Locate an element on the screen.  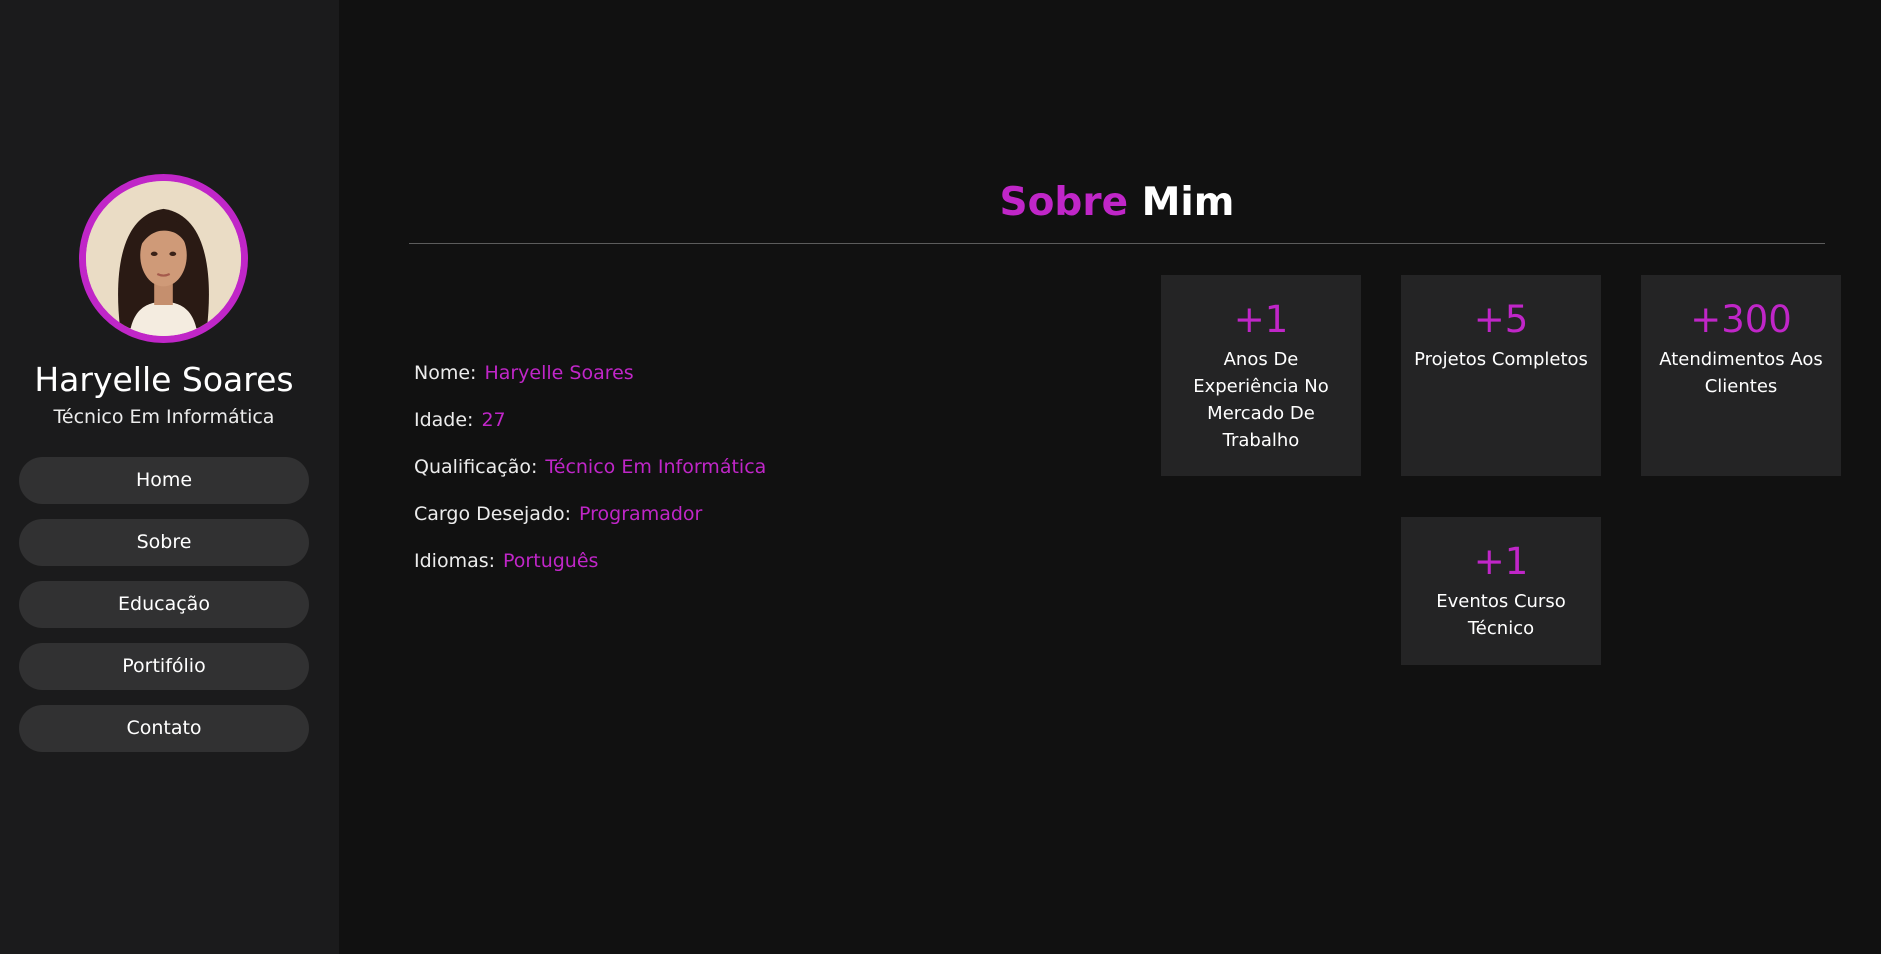
nav-item-educacao: Educação is located at coordinates (164, 604).